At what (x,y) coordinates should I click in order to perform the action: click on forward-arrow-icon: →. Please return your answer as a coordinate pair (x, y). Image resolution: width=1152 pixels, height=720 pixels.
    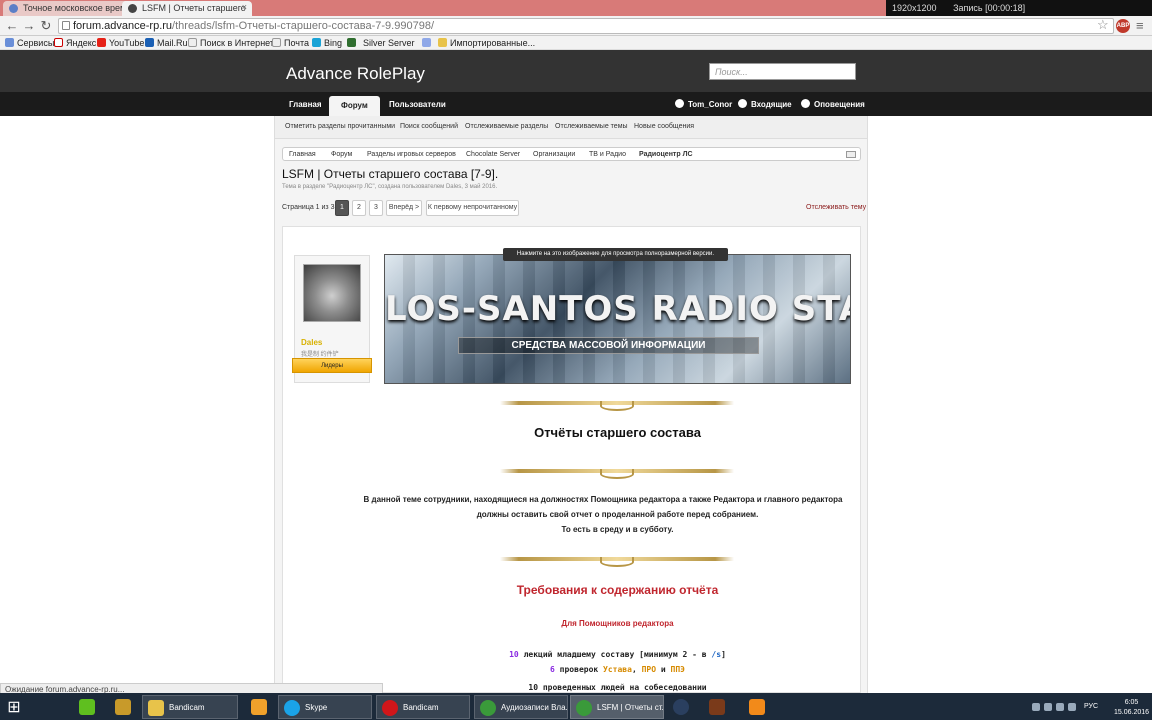
    Looking at the image, I should click on (29, 26).